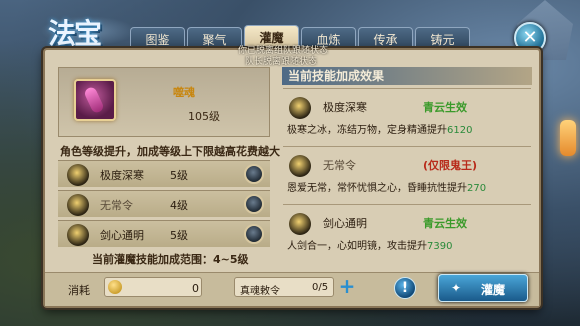 Image resolution: width=580 pixels, height=326 pixels. What do you see at coordinates (164, 203) in the screenshot?
I see `skill-row: 无常令 4级` at bounding box center [164, 203].